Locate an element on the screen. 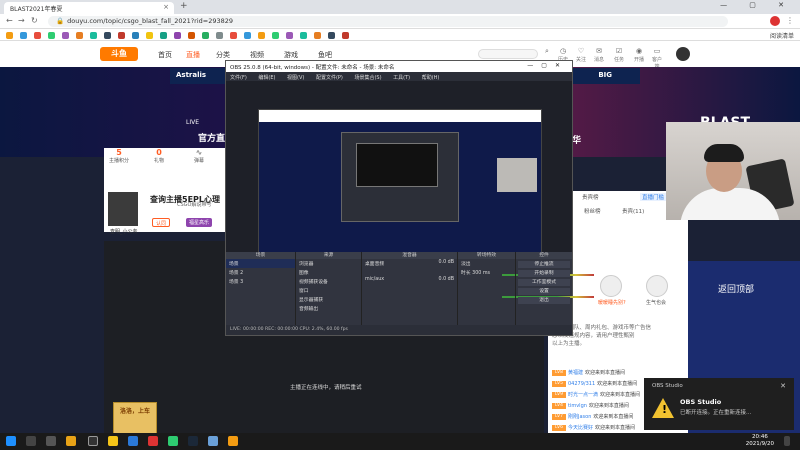 The width and height of the screenshot is (800, 450). nav-home: 首页 is located at coordinates (165, 55).